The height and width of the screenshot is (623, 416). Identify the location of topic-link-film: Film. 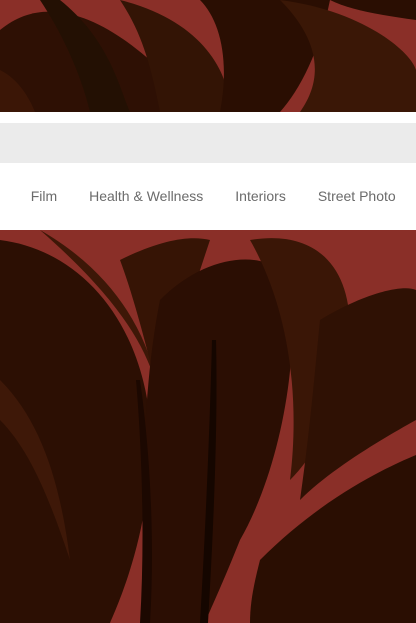
(44, 196).